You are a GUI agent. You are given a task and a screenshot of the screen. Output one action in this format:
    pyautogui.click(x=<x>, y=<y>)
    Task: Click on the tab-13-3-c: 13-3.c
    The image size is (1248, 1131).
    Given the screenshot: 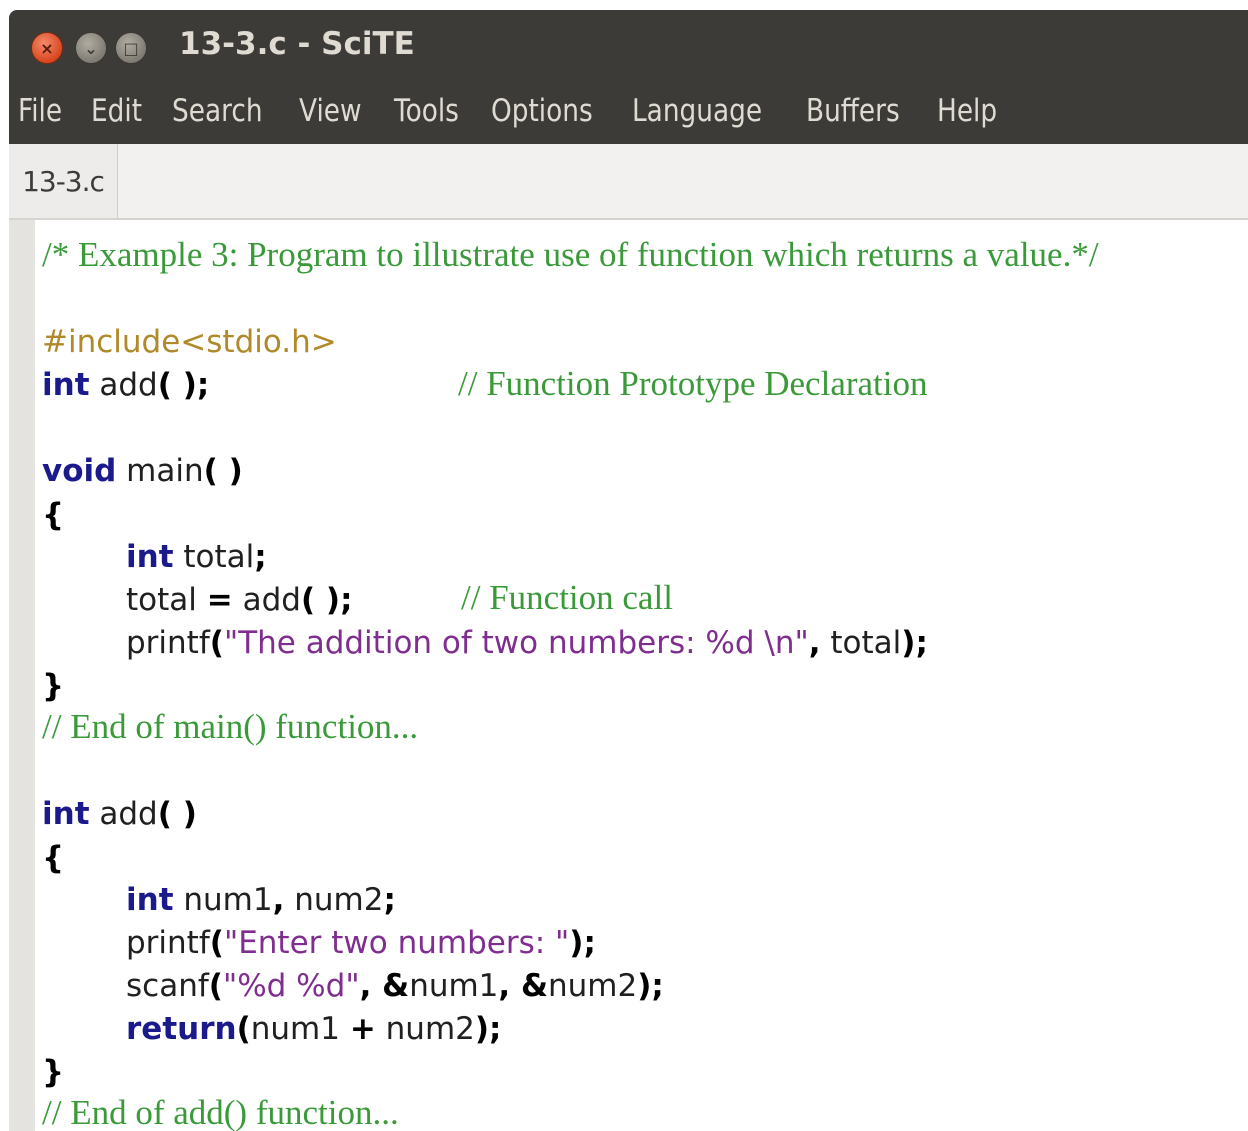 What is the action you would take?
    pyautogui.click(x=63, y=181)
    